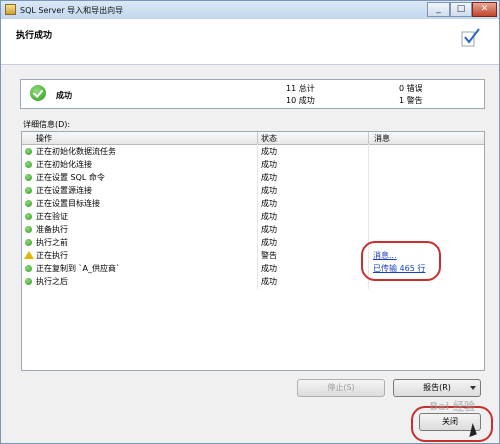 Image resolution: width=500 pixels, height=444 pixels. What do you see at coordinates (411, 88) in the screenshot?
I see `summary-error: 0 错误` at bounding box center [411, 88].